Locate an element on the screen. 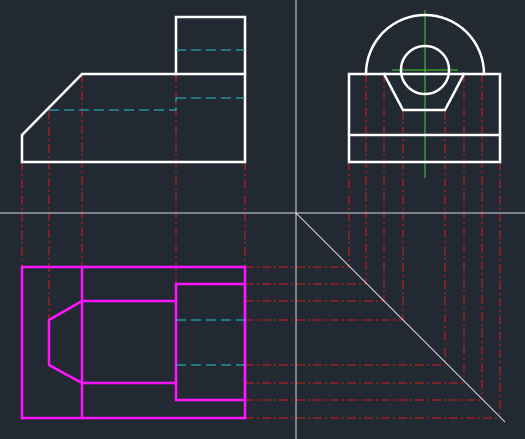  side-view is located at coordinates (424, 94).